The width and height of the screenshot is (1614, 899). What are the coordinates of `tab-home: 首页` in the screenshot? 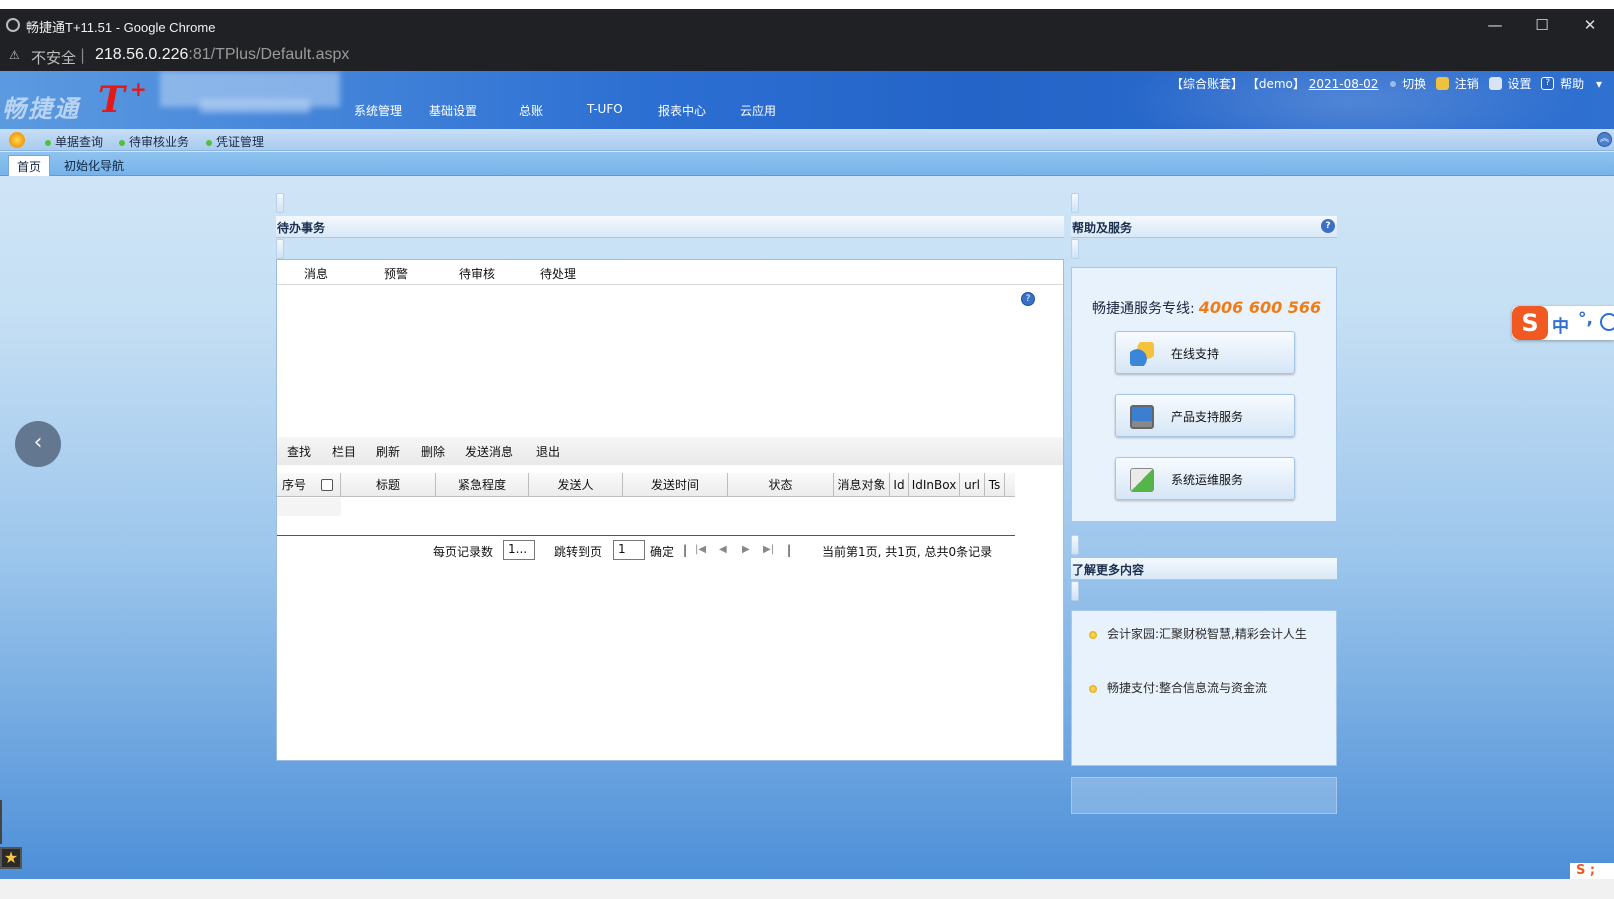 It's located at (29, 165).